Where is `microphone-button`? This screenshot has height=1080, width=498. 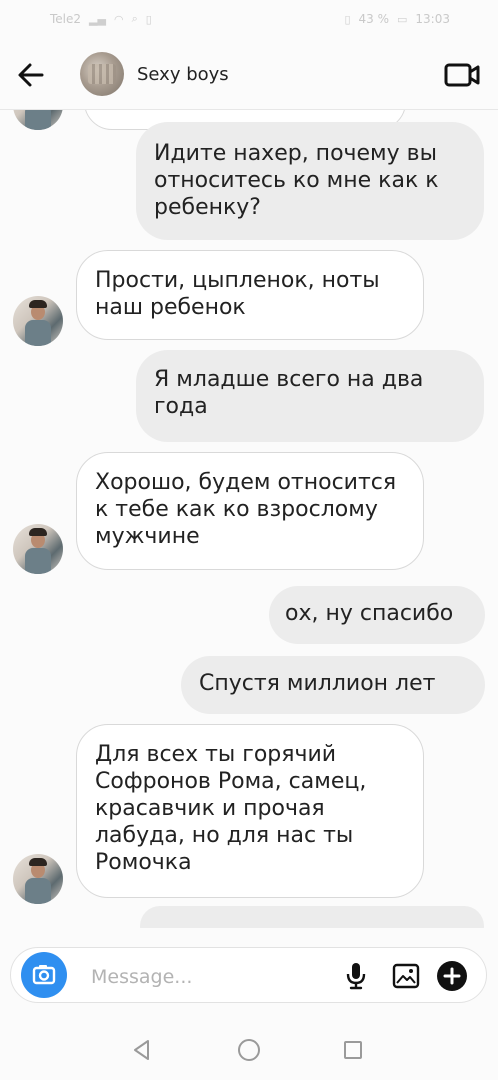
microphone-button is located at coordinates (356, 976).